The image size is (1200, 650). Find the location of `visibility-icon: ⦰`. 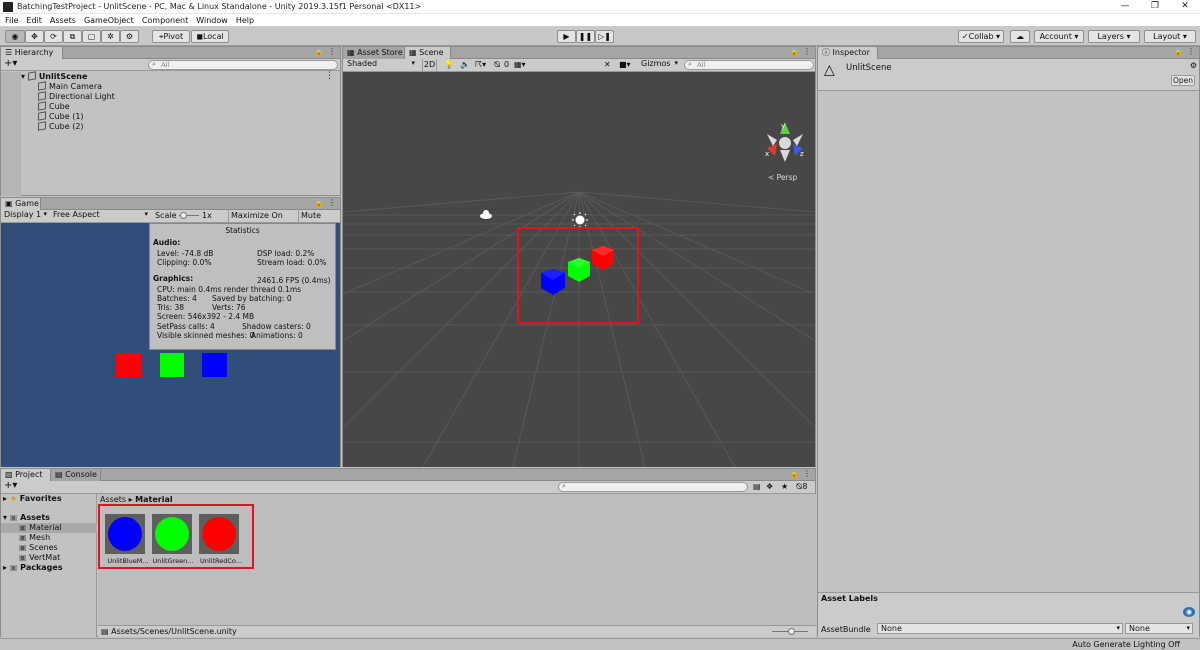

visibility-icon: ⦰ is located at coordinates (497, 65).